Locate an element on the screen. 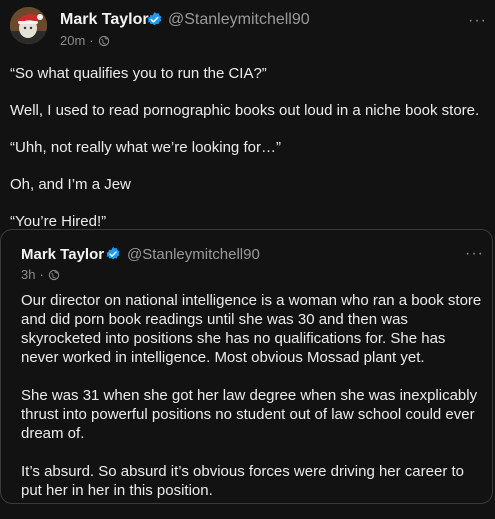 The height and width of the screenshot is (519, 495). post-paragraph: Oh, and I’m a Jew is located at coordinates (70, 184).